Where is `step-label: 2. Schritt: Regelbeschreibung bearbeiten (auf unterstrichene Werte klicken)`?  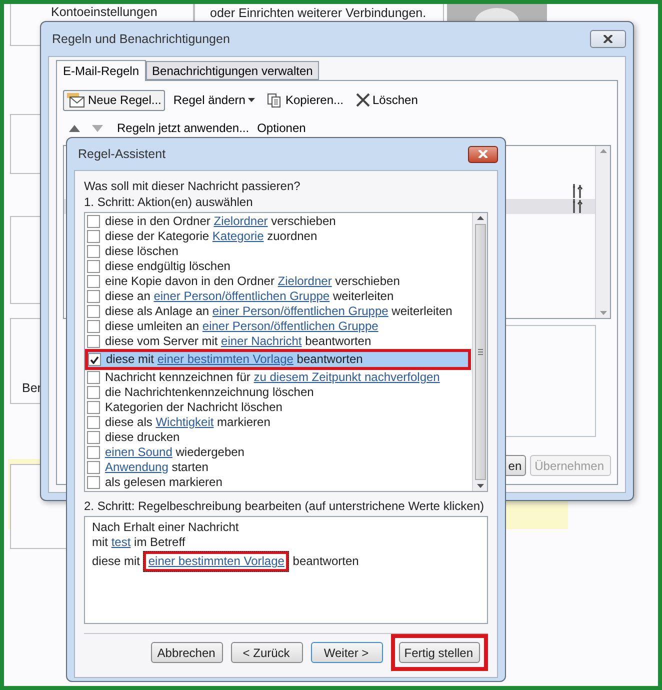
step-label: 2. Schritt: Regelbeschreibung bearbeiten (auf unterstrichene Werte klicken) is located at coordinates (284, 506).